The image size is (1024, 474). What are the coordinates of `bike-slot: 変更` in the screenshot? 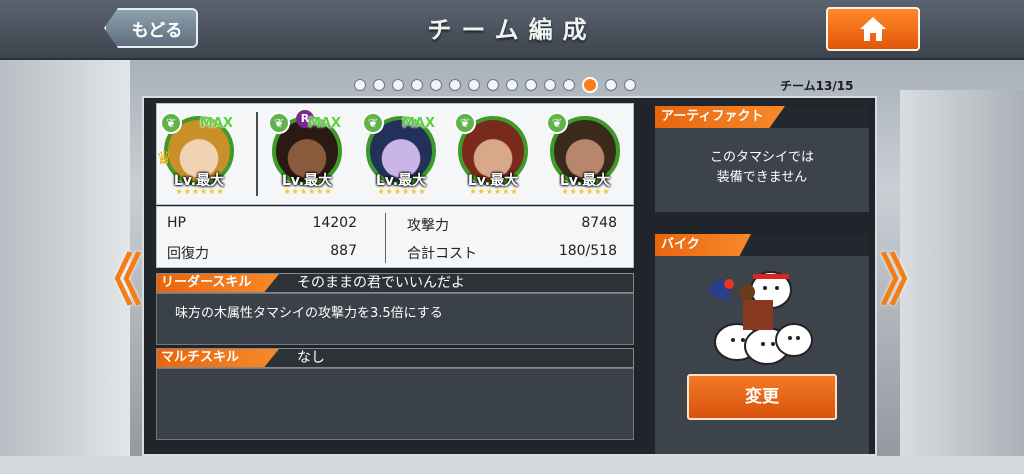 It's located at (762, 355).